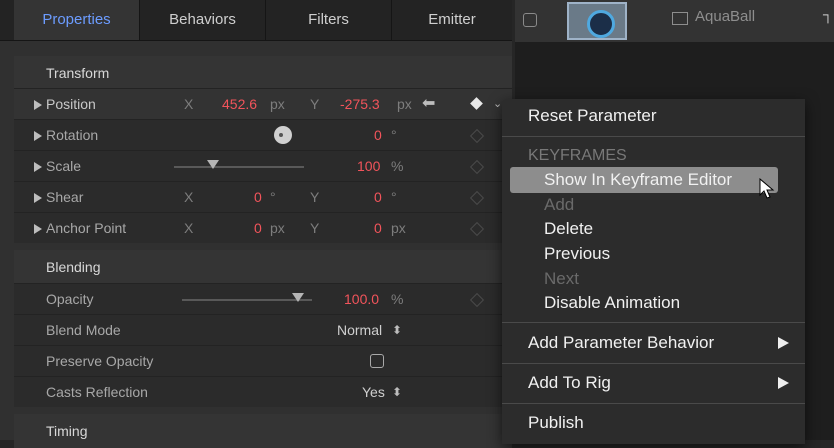 This screenshot has height=448, width=834. What do you see at coordinates (189, 228) in the screenshot?
I see `anchor-x-label: X` at bounding box center [189, 228].